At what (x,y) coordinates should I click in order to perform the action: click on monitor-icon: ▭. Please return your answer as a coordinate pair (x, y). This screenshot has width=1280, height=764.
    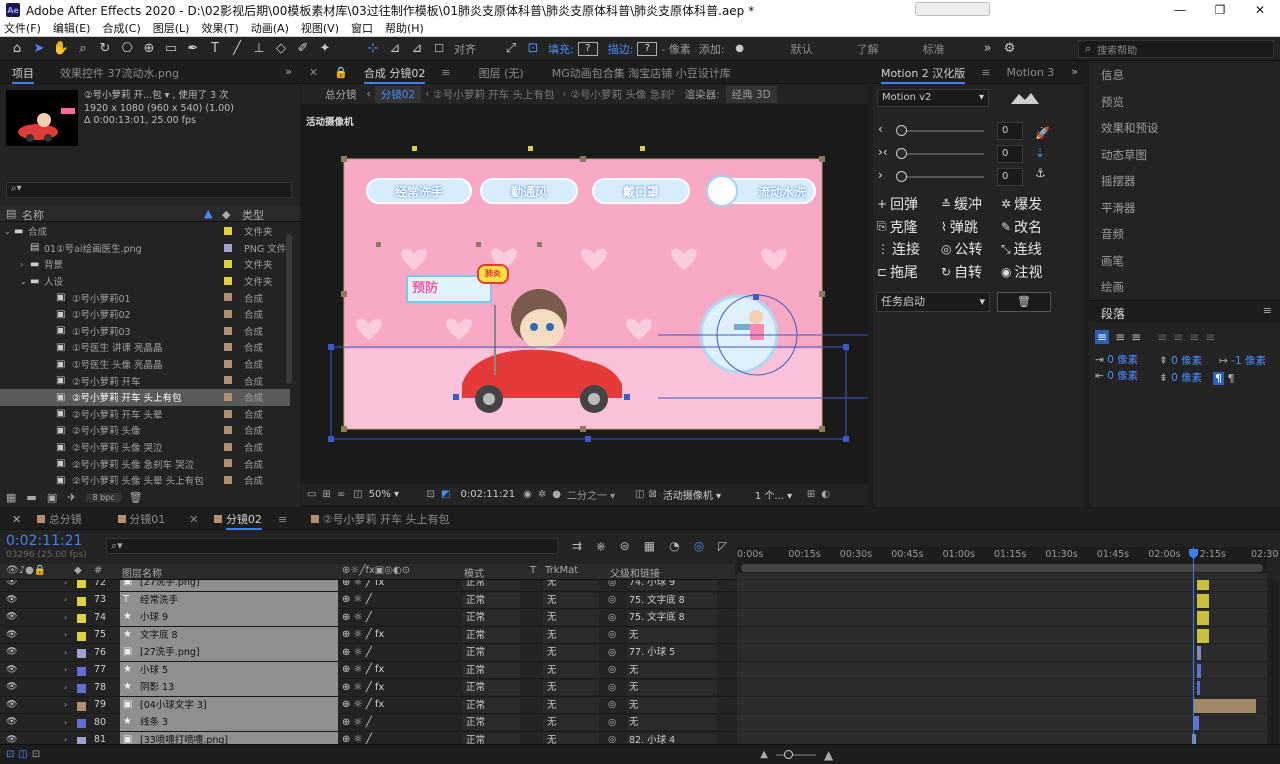
    Looking at the image, I should click on (311, 494).